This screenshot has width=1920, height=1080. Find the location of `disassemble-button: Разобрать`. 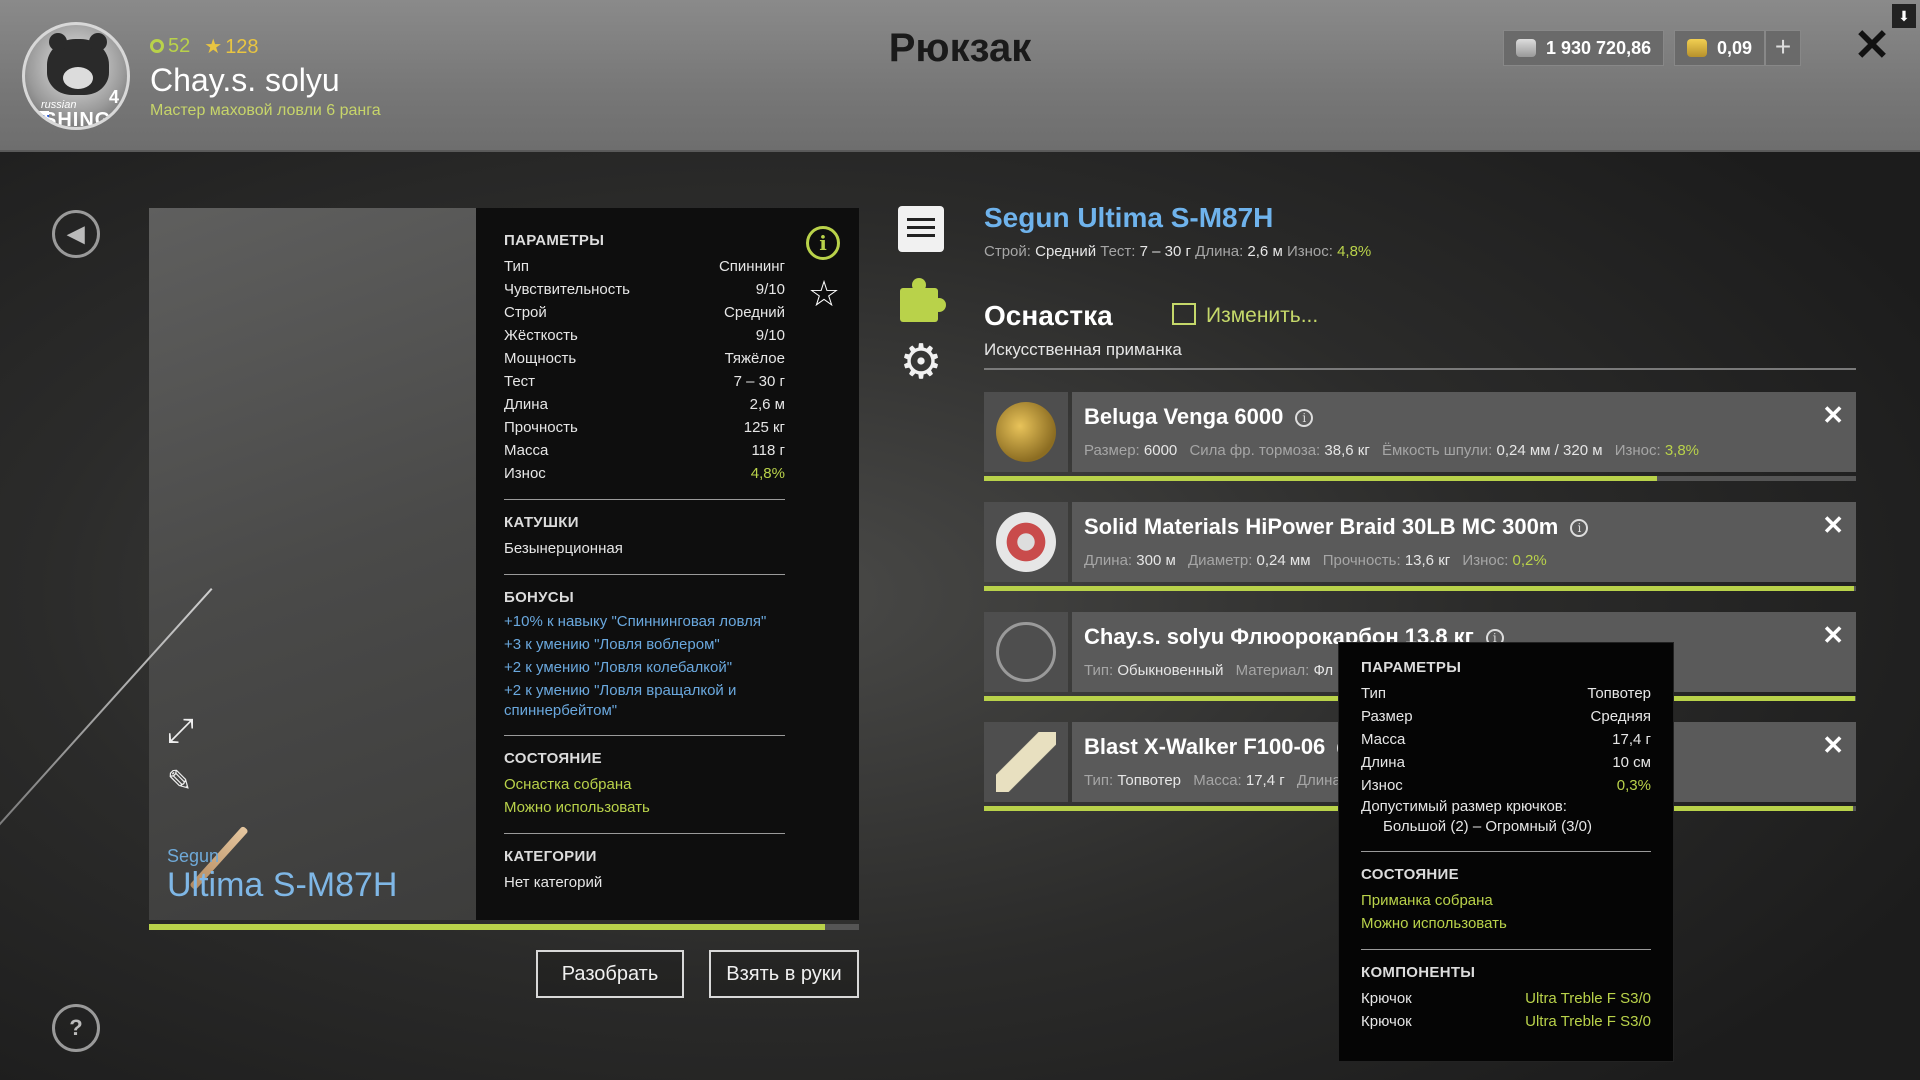

disassemble-button: Разобрать is located at coordinates (610, 974).